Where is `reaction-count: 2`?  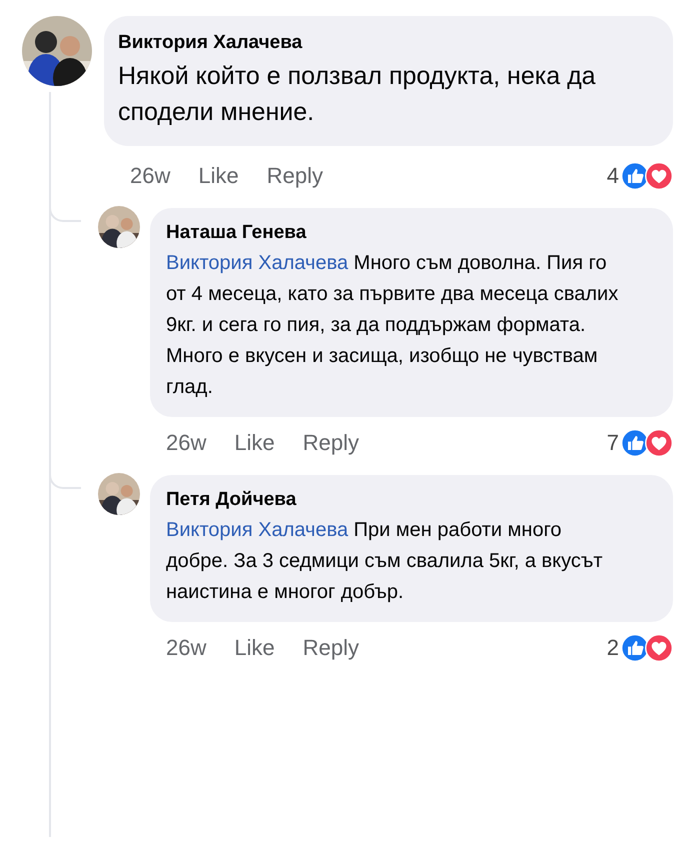 reaction-count: 2 is located at coordinates (612, 648).